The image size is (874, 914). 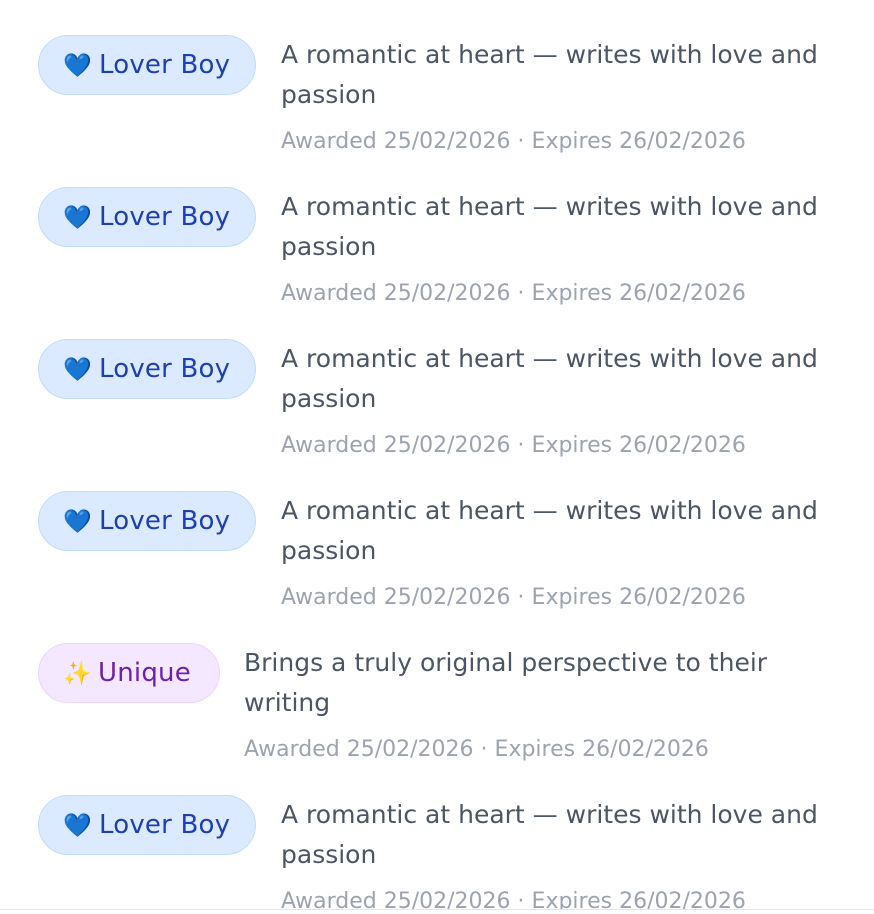 What do you see at coordinates (144, 673) in the screenshot?
I see `badge-label: Unique` at bounding box center [144, 673].